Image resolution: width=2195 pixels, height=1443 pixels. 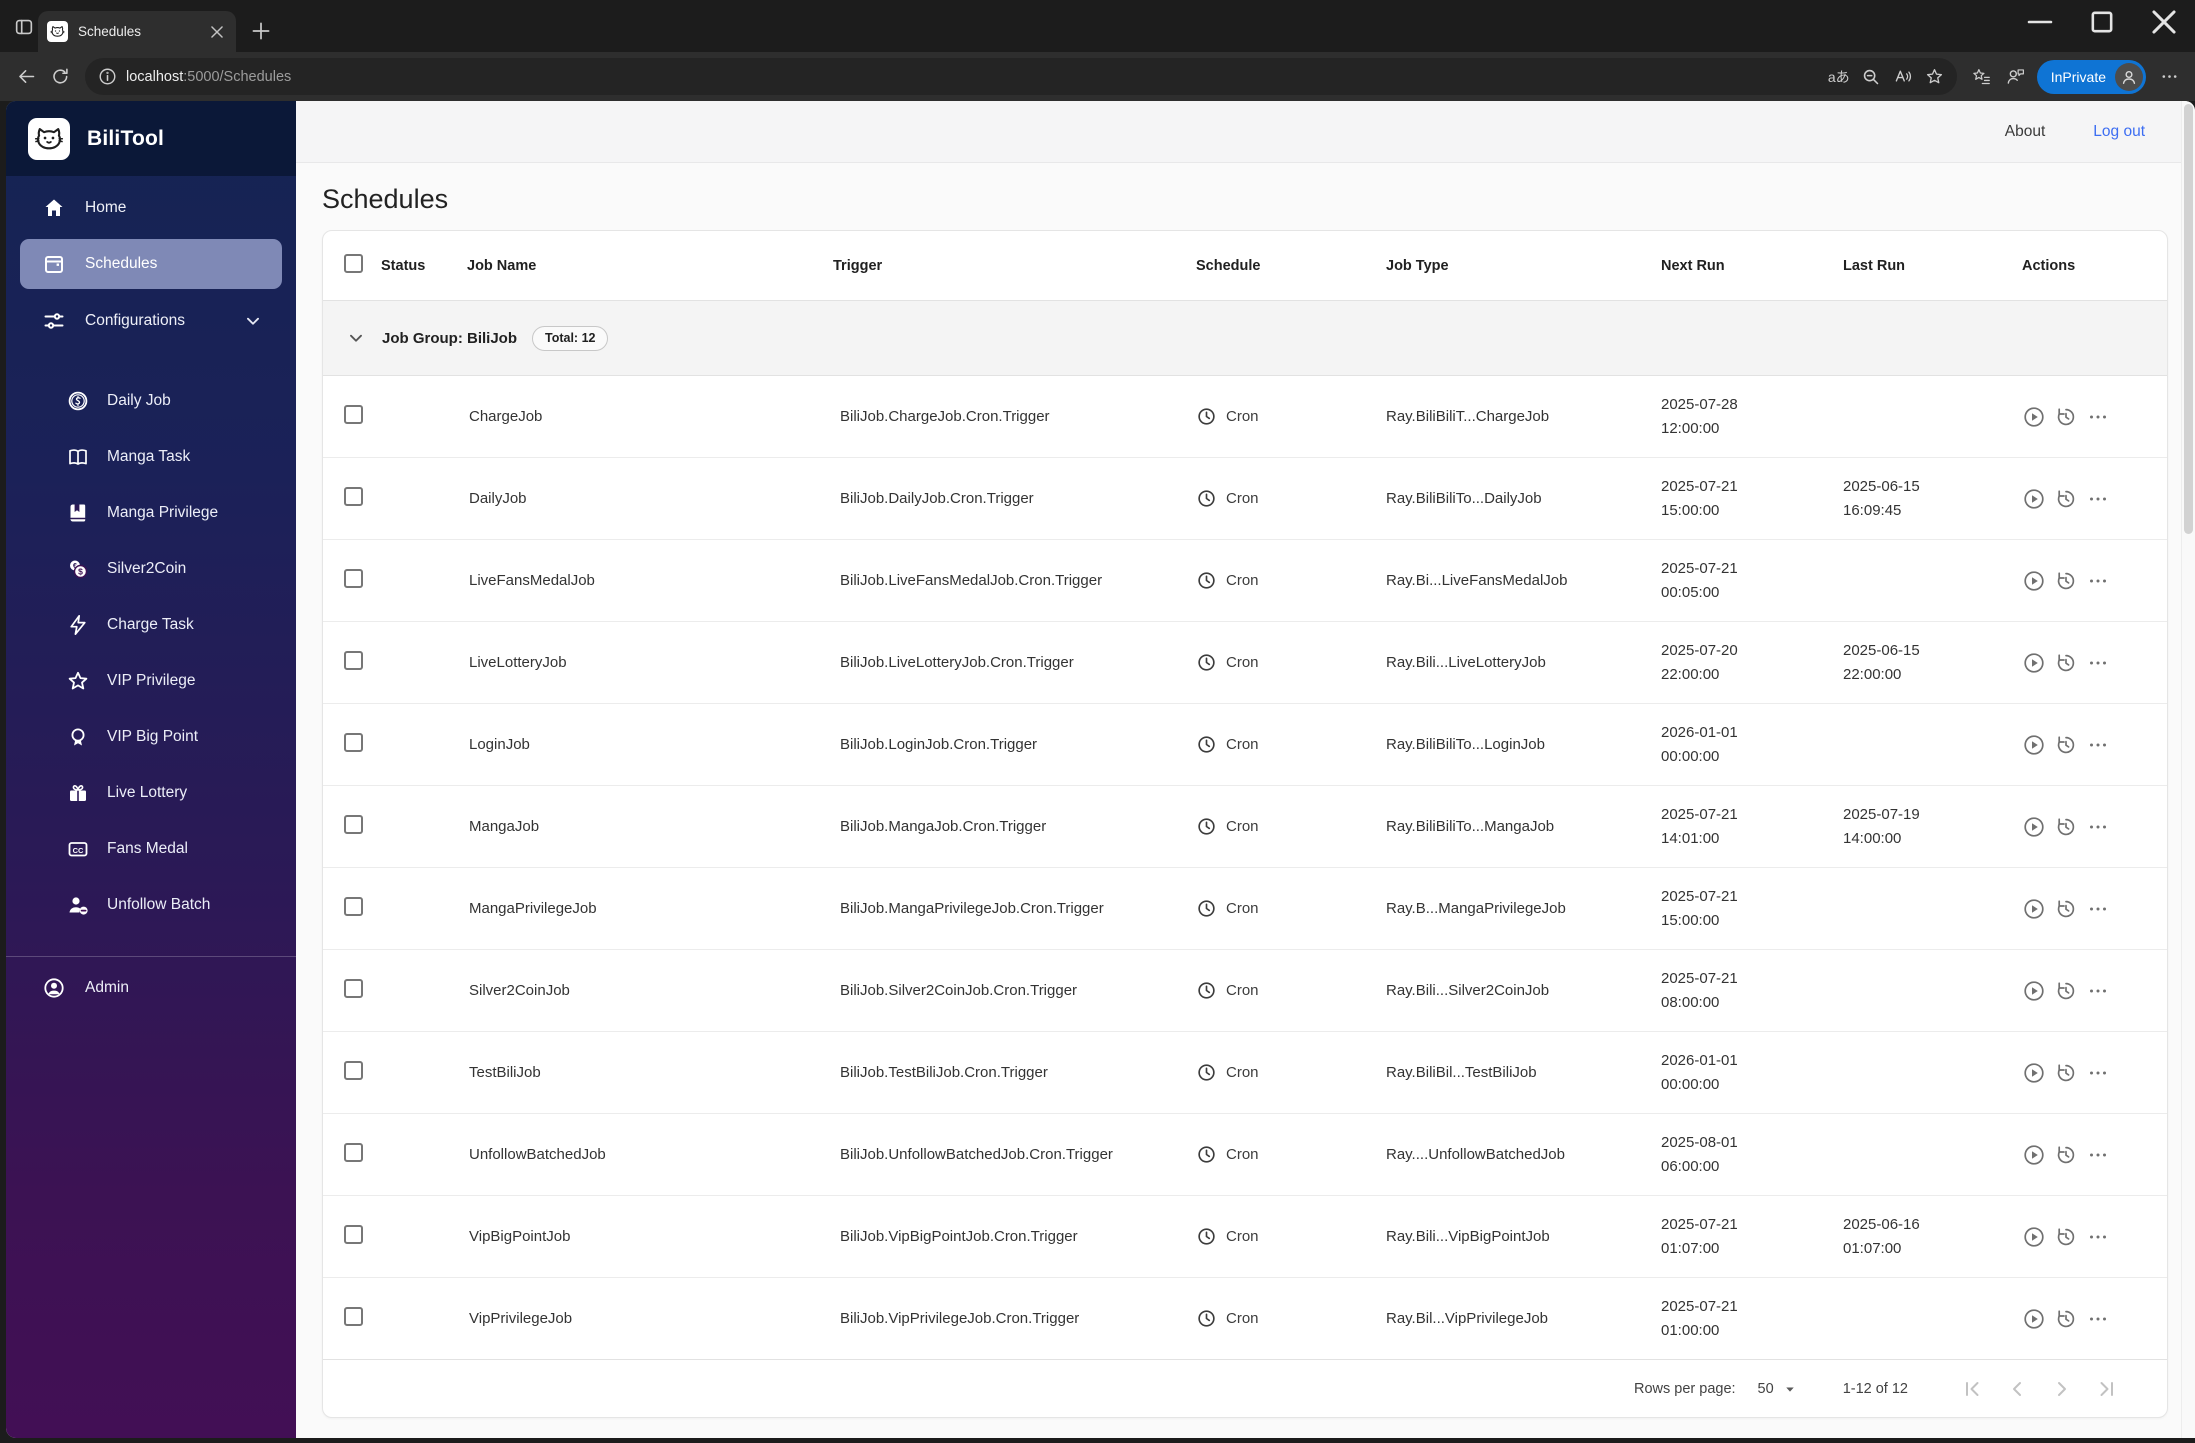 What do you see at coordinates (2062, 1389) in the screenshot?
I see `next-page-button` at bounding box center [2062, 1389].